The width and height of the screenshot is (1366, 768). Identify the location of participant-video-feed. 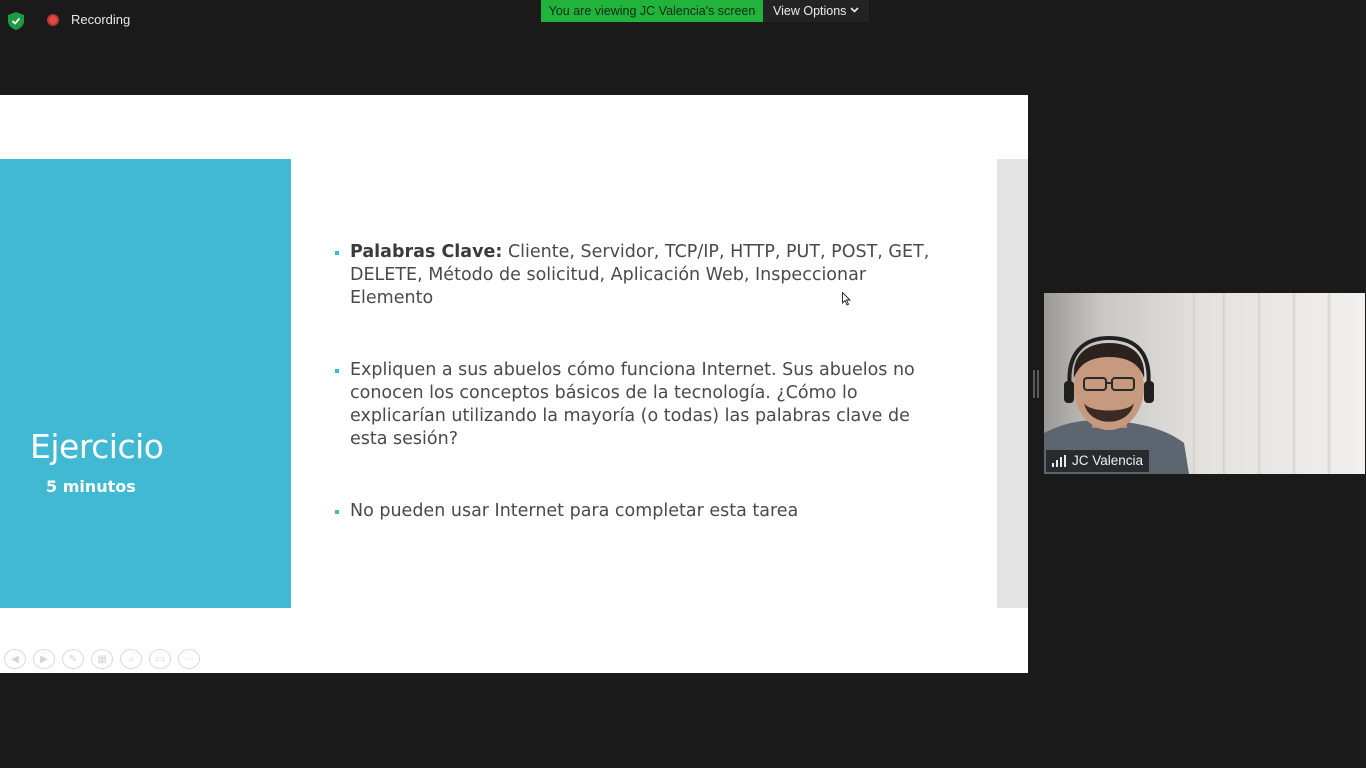
(1204, 383).